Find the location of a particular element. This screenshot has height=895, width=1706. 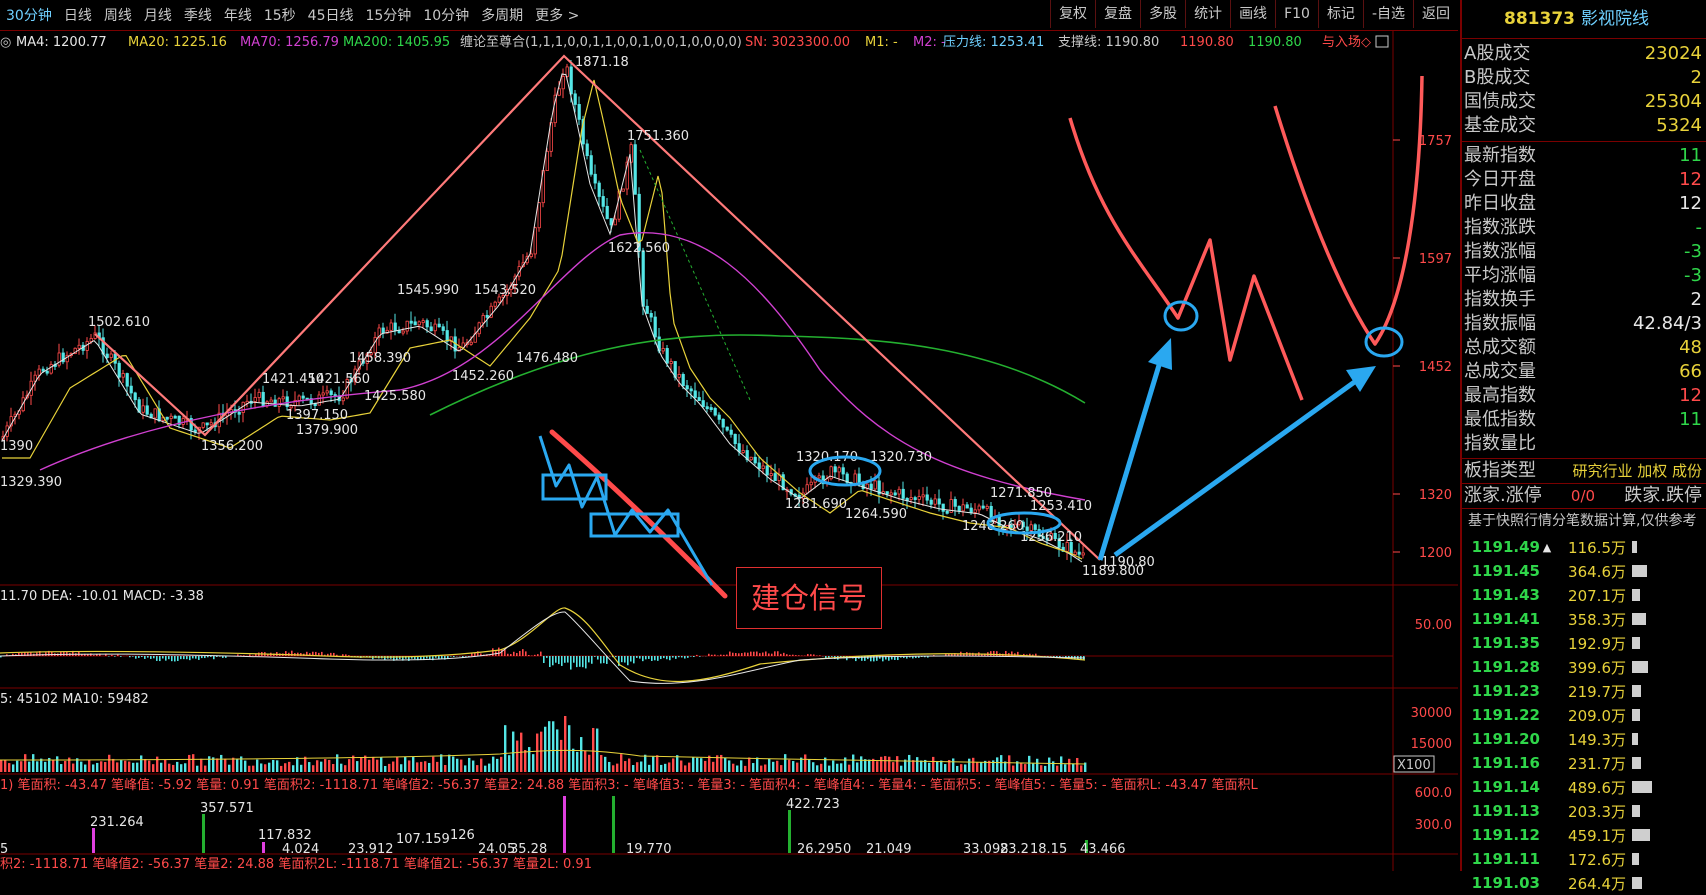

m2-label: M2: - is located at coordinates (929, 42).